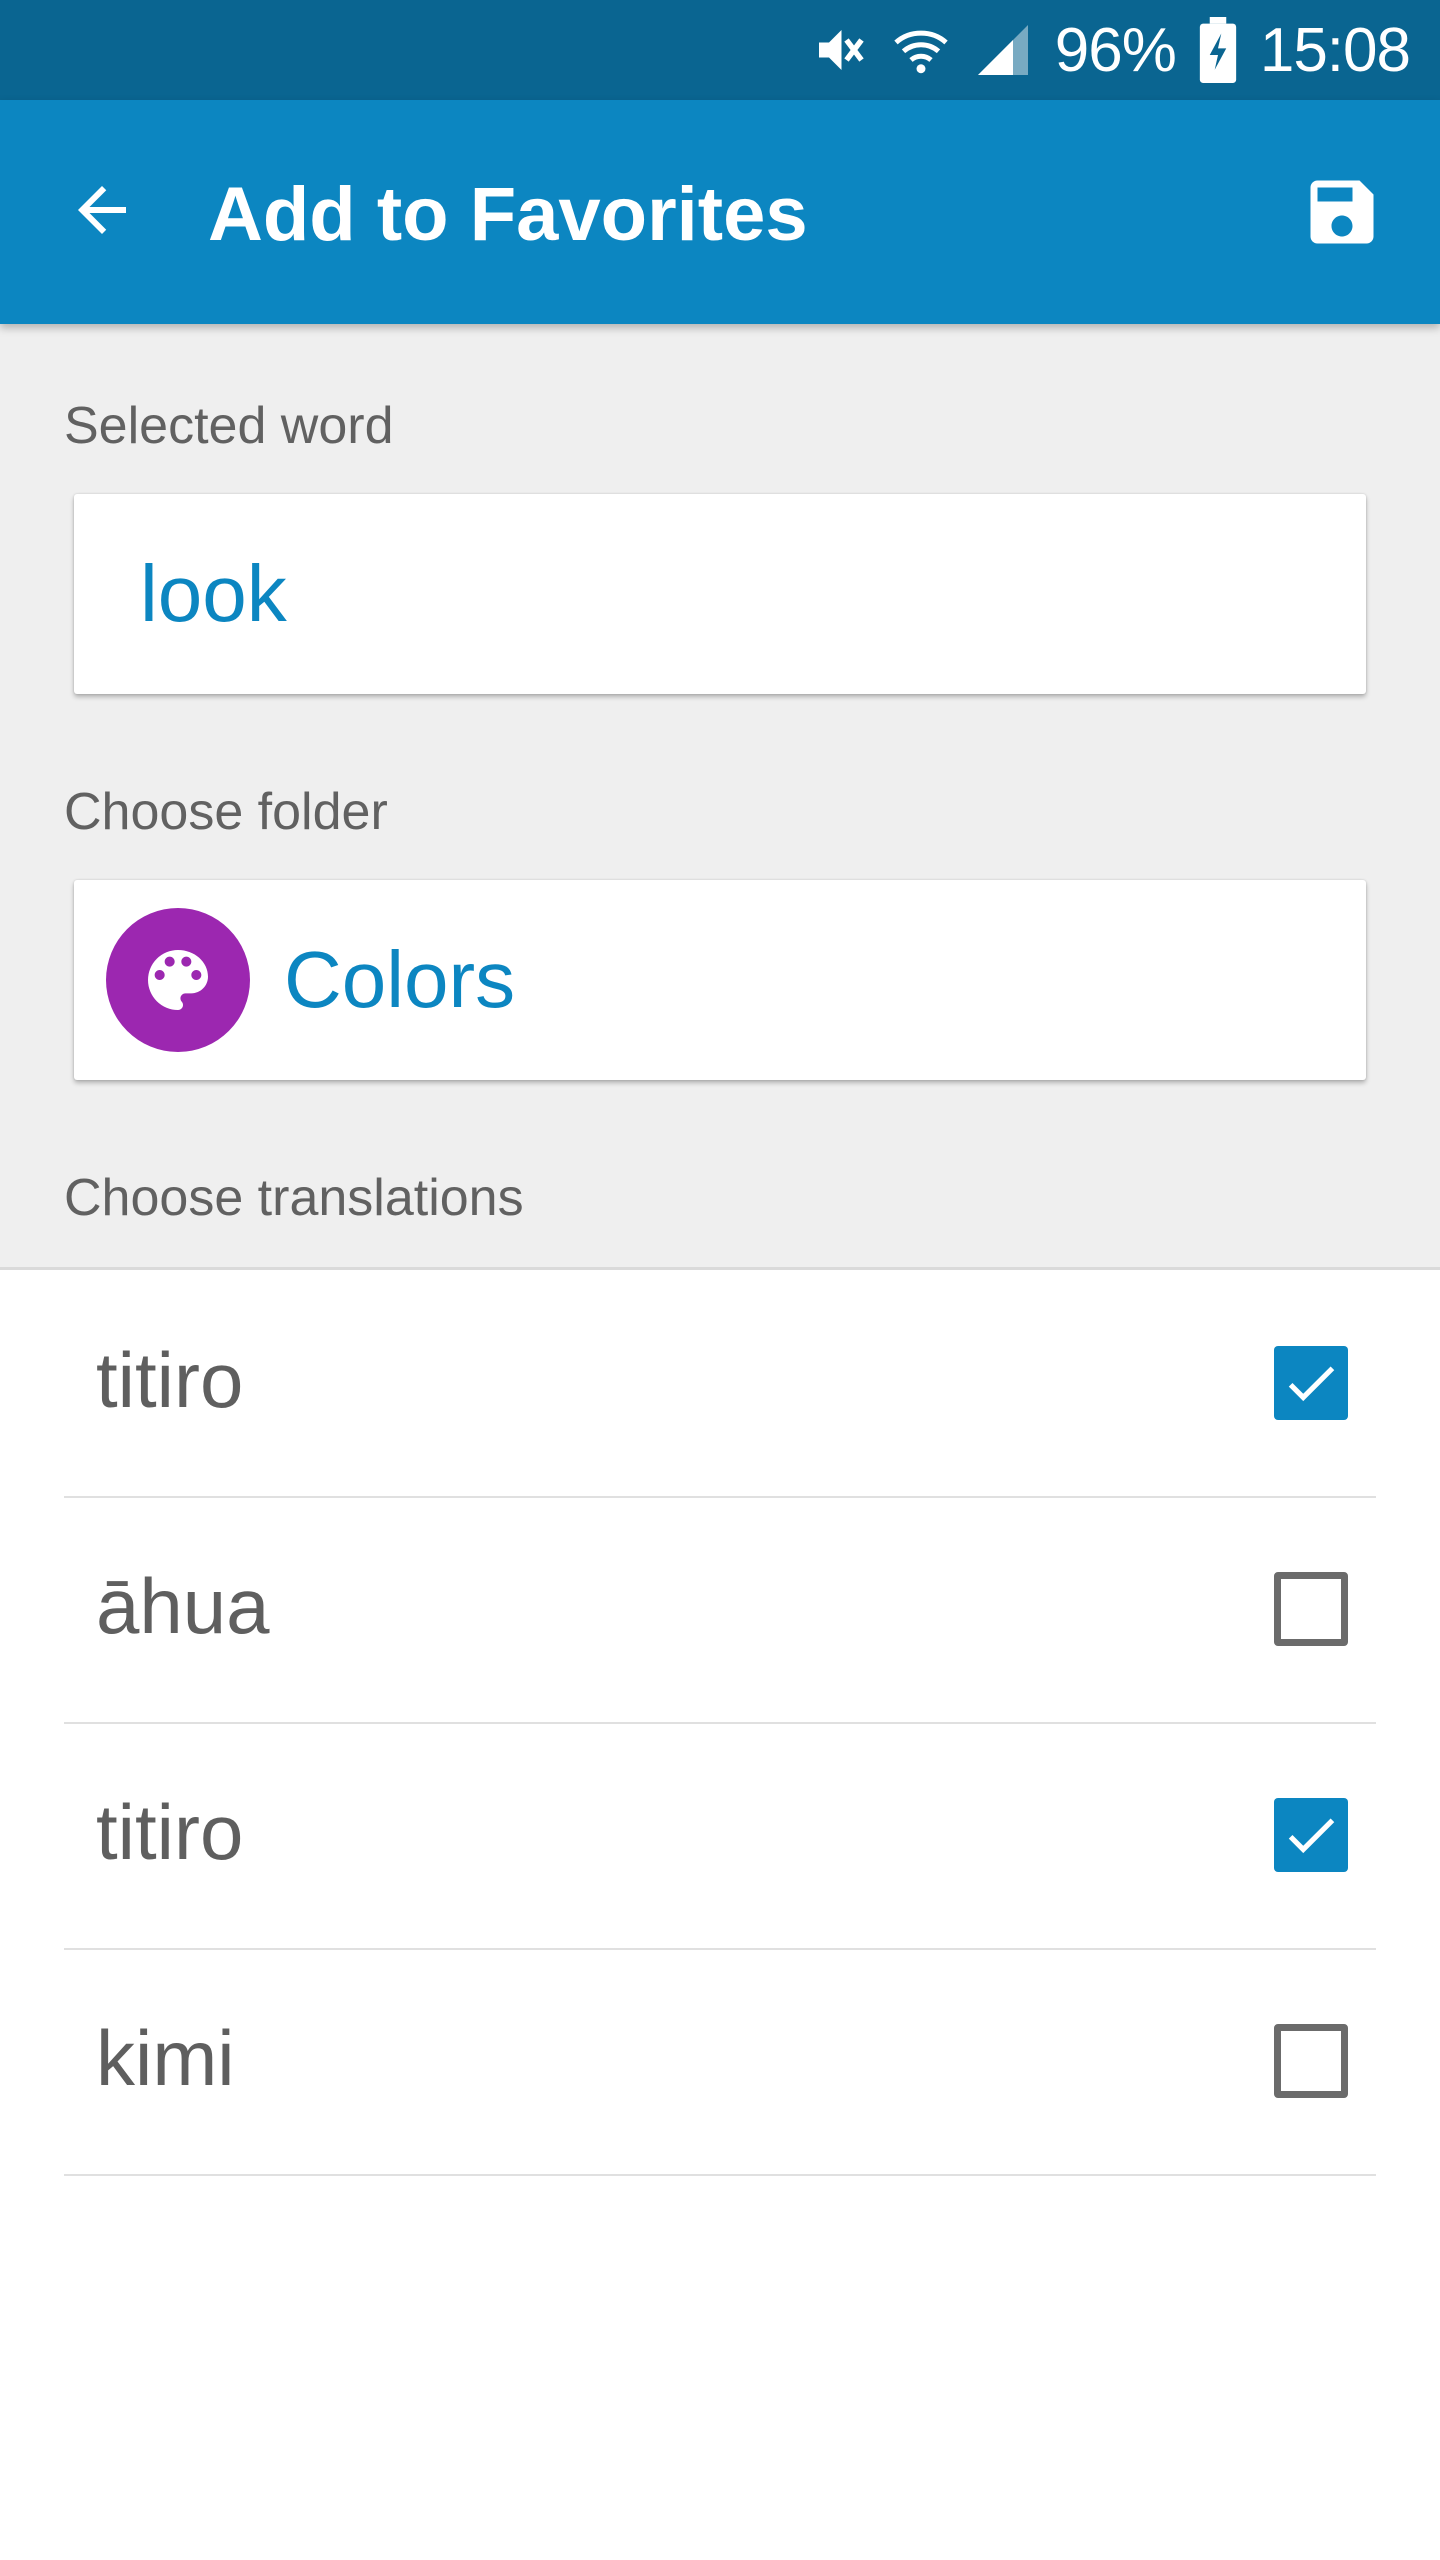 This screenshot has width=1440, height=2560. What do you see at coordinates (720, 594) in the screenshot?
I see `selected-word-field: look` at bounding box center [720, 594].